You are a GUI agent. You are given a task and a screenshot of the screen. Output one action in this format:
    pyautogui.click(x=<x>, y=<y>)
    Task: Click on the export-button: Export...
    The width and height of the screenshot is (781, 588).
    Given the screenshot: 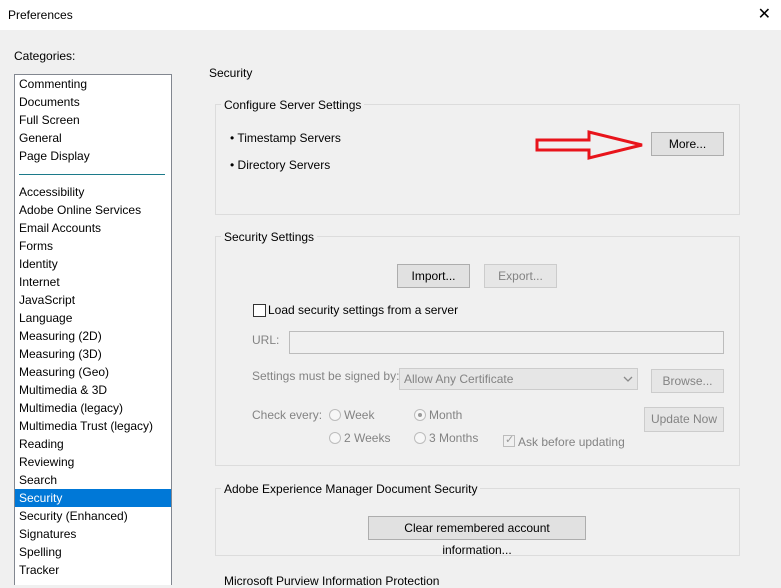 What is the action you would take?
    pyautogui.click(x=520, y=276)
    